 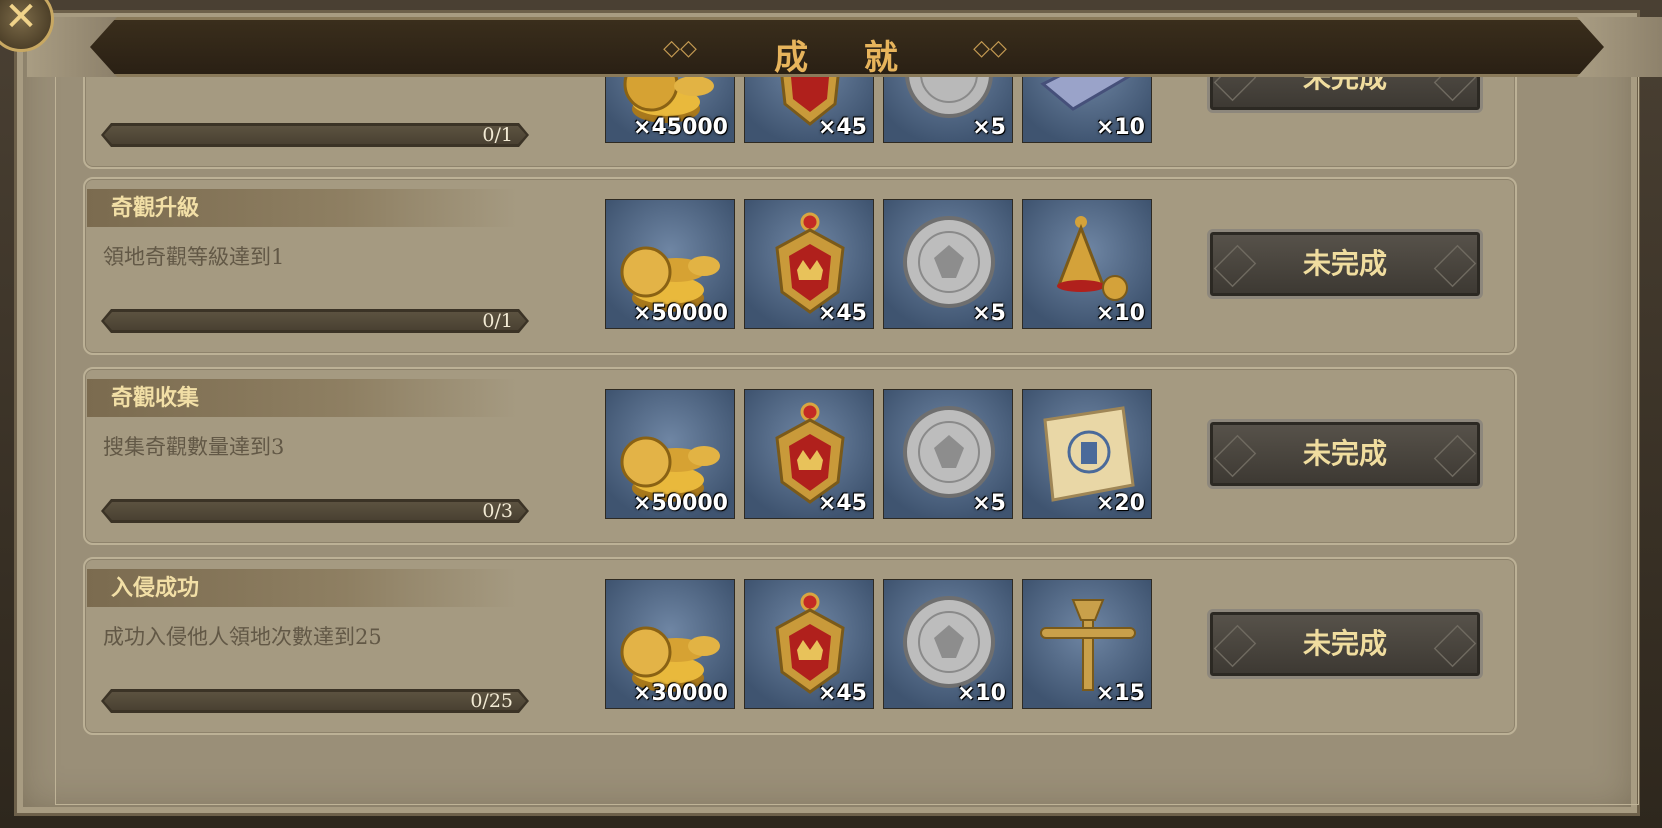 I want to click on title-bar: ◇◇ 成 就 ◇◇, so click(x=847, y=47).